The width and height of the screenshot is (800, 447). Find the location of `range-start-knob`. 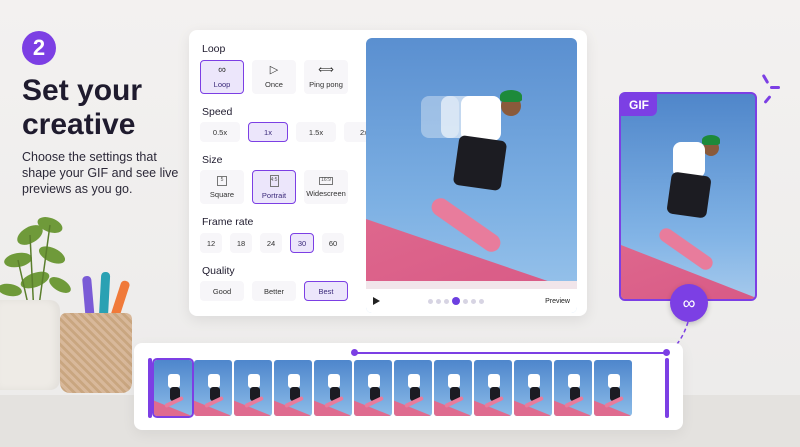

range-start-knob is located at coordinates (354, 352).